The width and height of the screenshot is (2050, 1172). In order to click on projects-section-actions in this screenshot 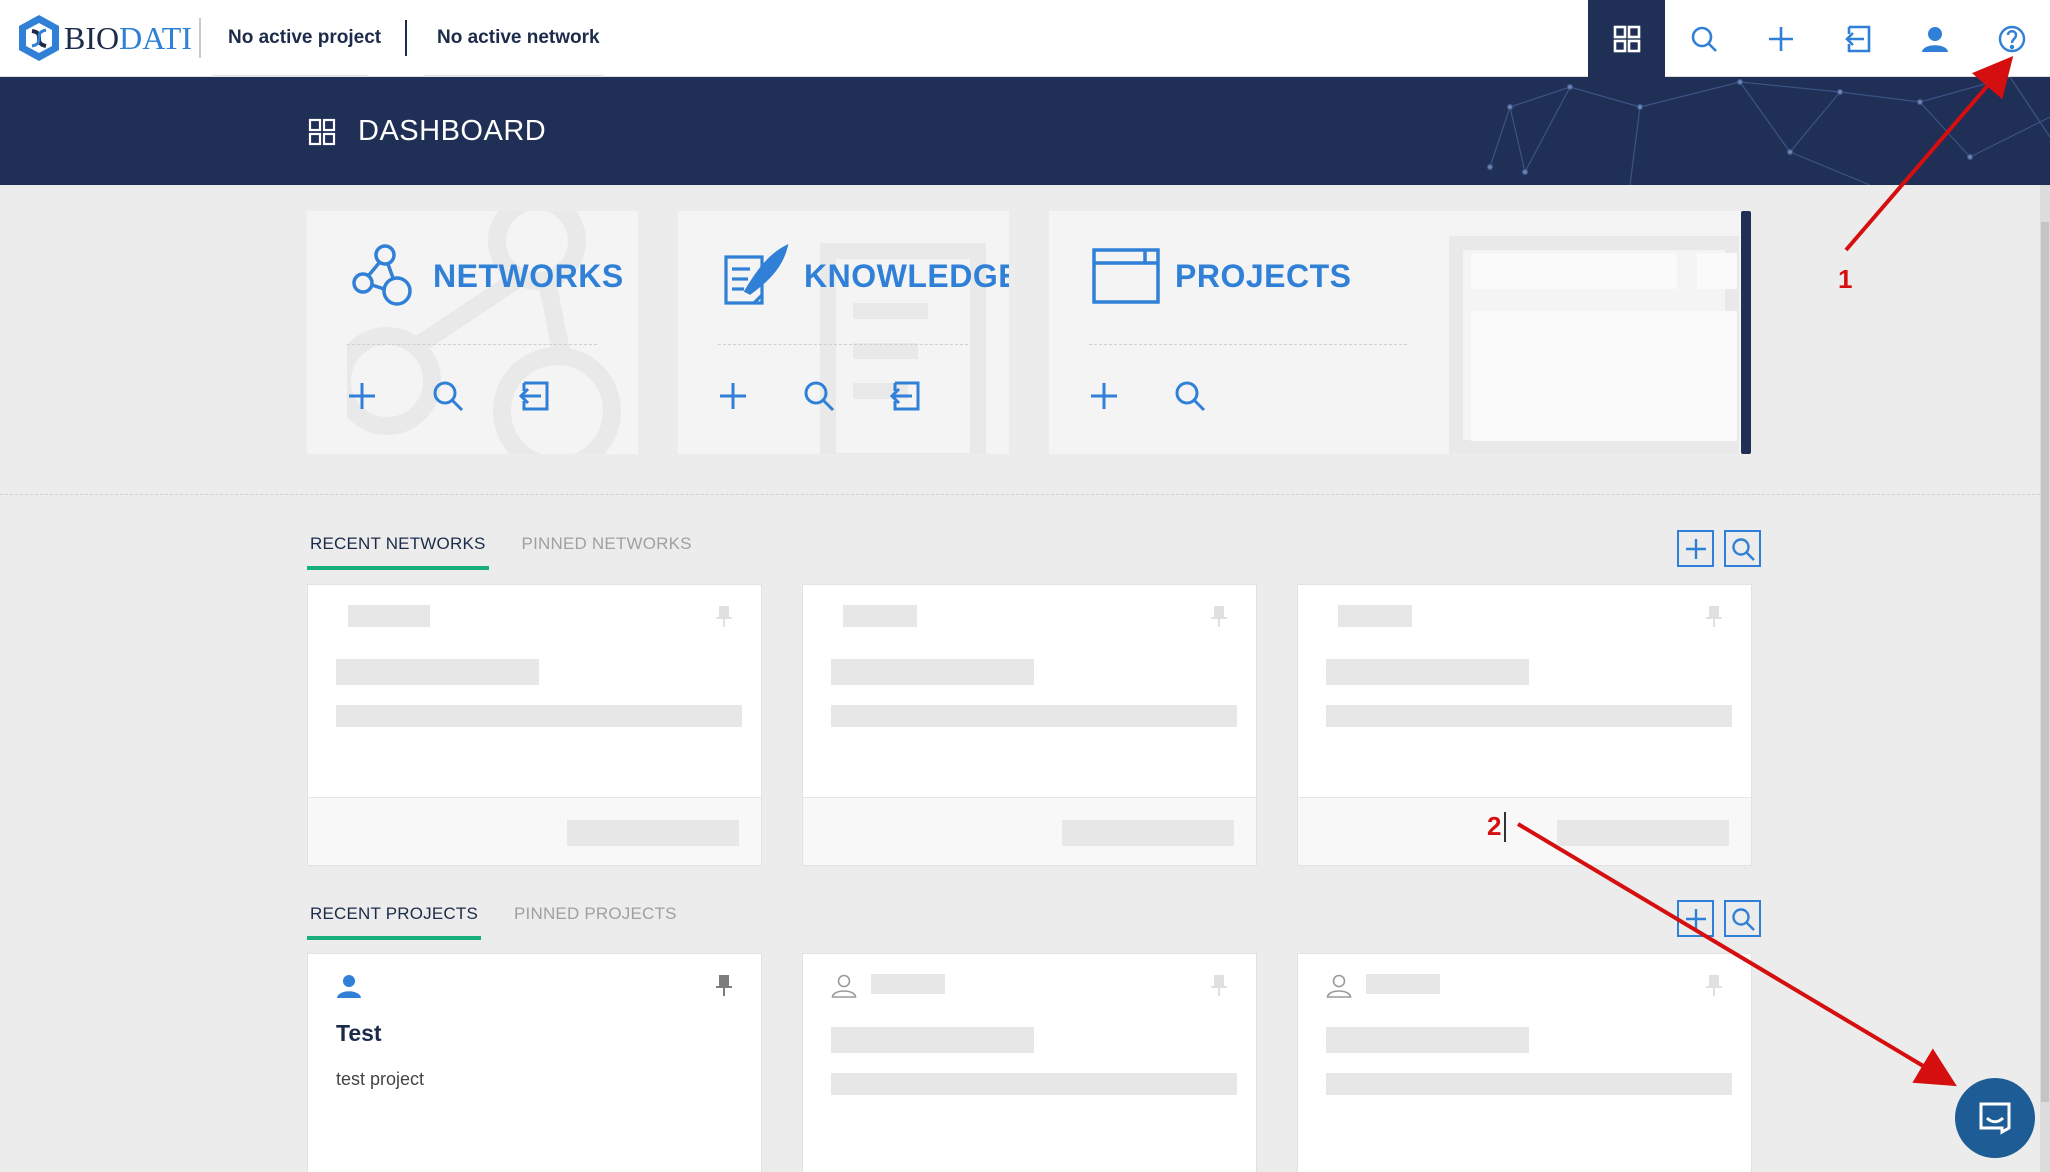, I will do `click(1714, 918)`.